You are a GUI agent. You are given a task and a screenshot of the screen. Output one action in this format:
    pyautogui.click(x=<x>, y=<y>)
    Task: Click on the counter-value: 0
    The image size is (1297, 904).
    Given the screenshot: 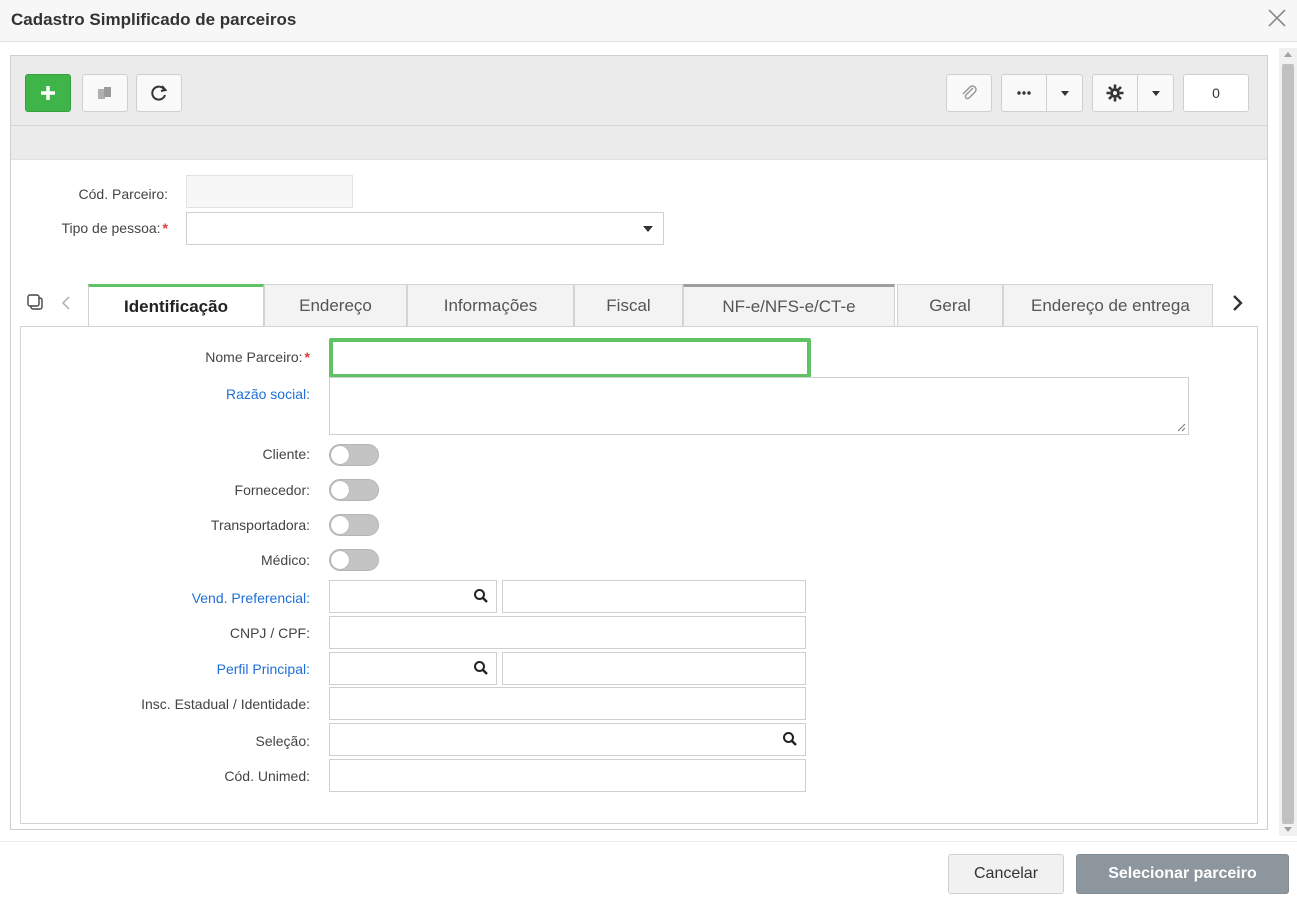 What is the action you would take?
    pyautogui.click(x=1216, y=93)
    